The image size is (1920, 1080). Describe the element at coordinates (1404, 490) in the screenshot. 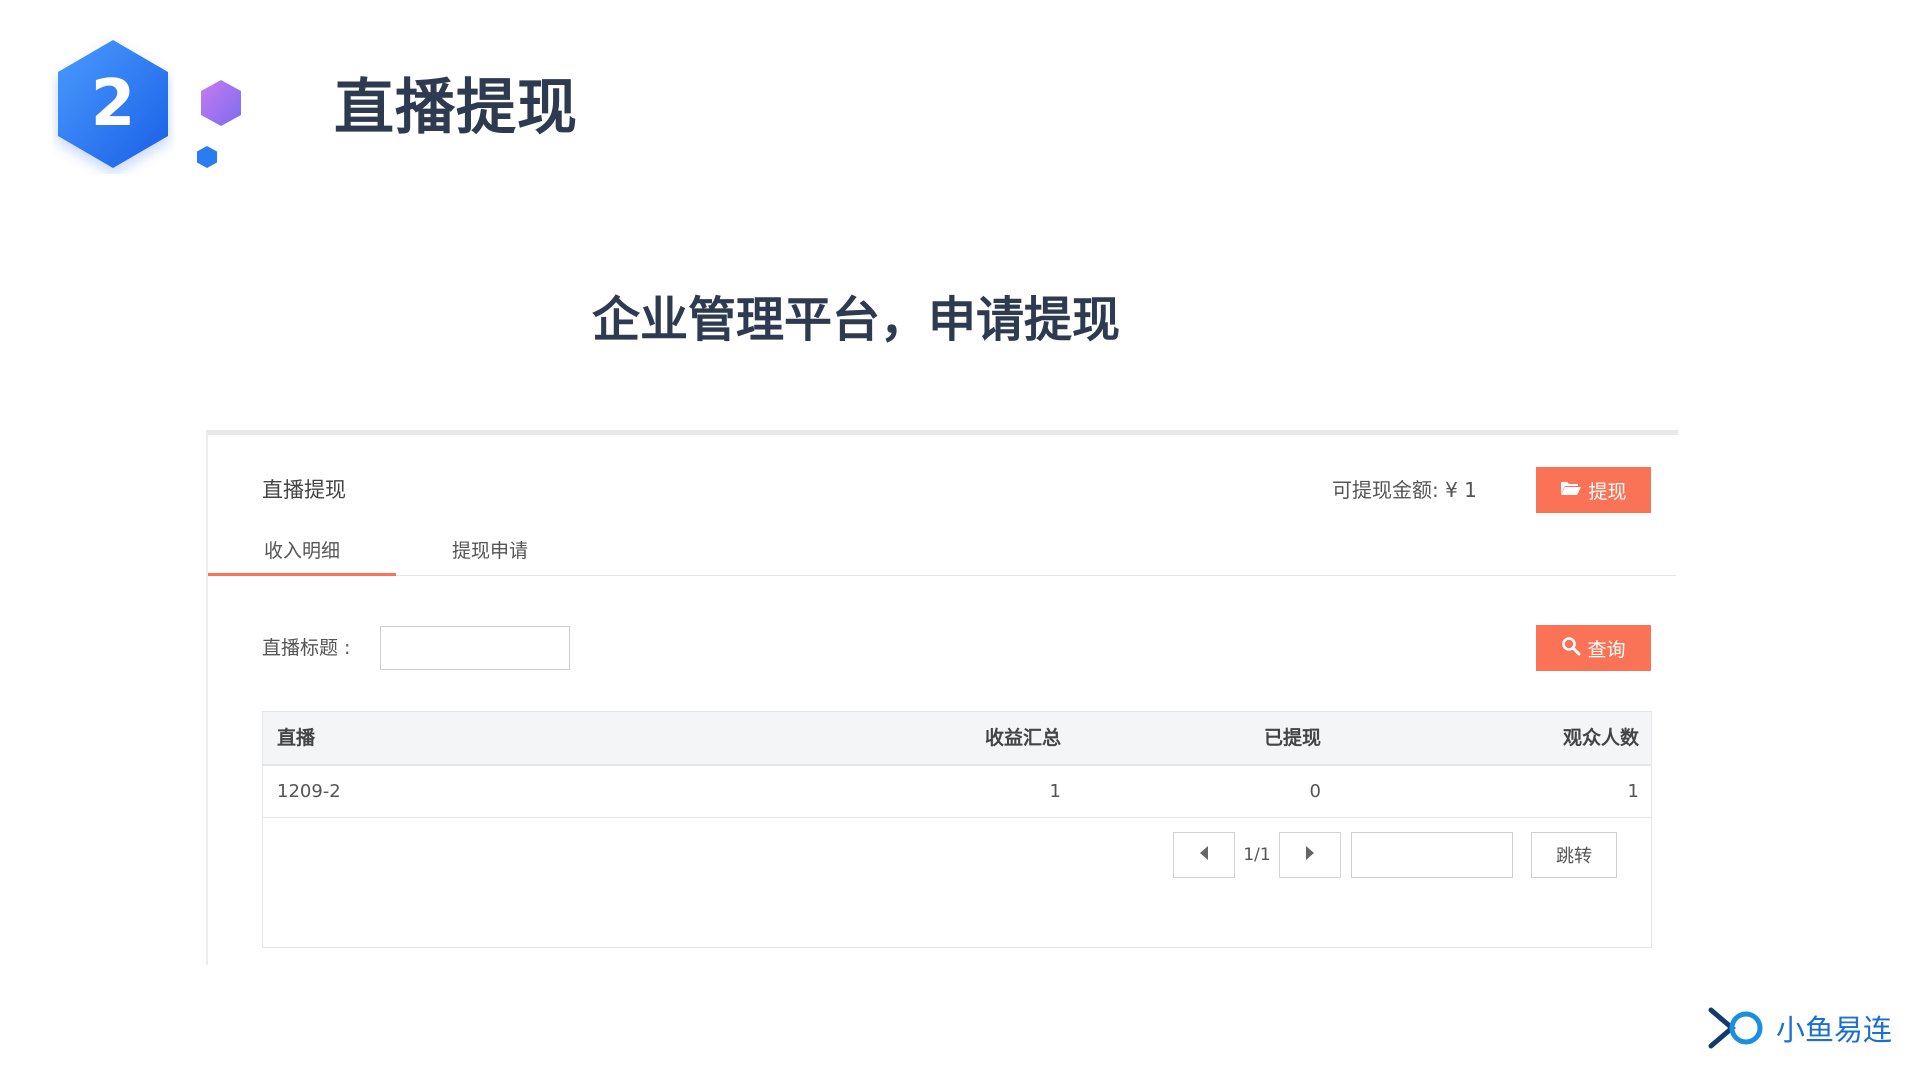

I see `withdrawable-balance: 可提现金额: ¥ 1` at that location.